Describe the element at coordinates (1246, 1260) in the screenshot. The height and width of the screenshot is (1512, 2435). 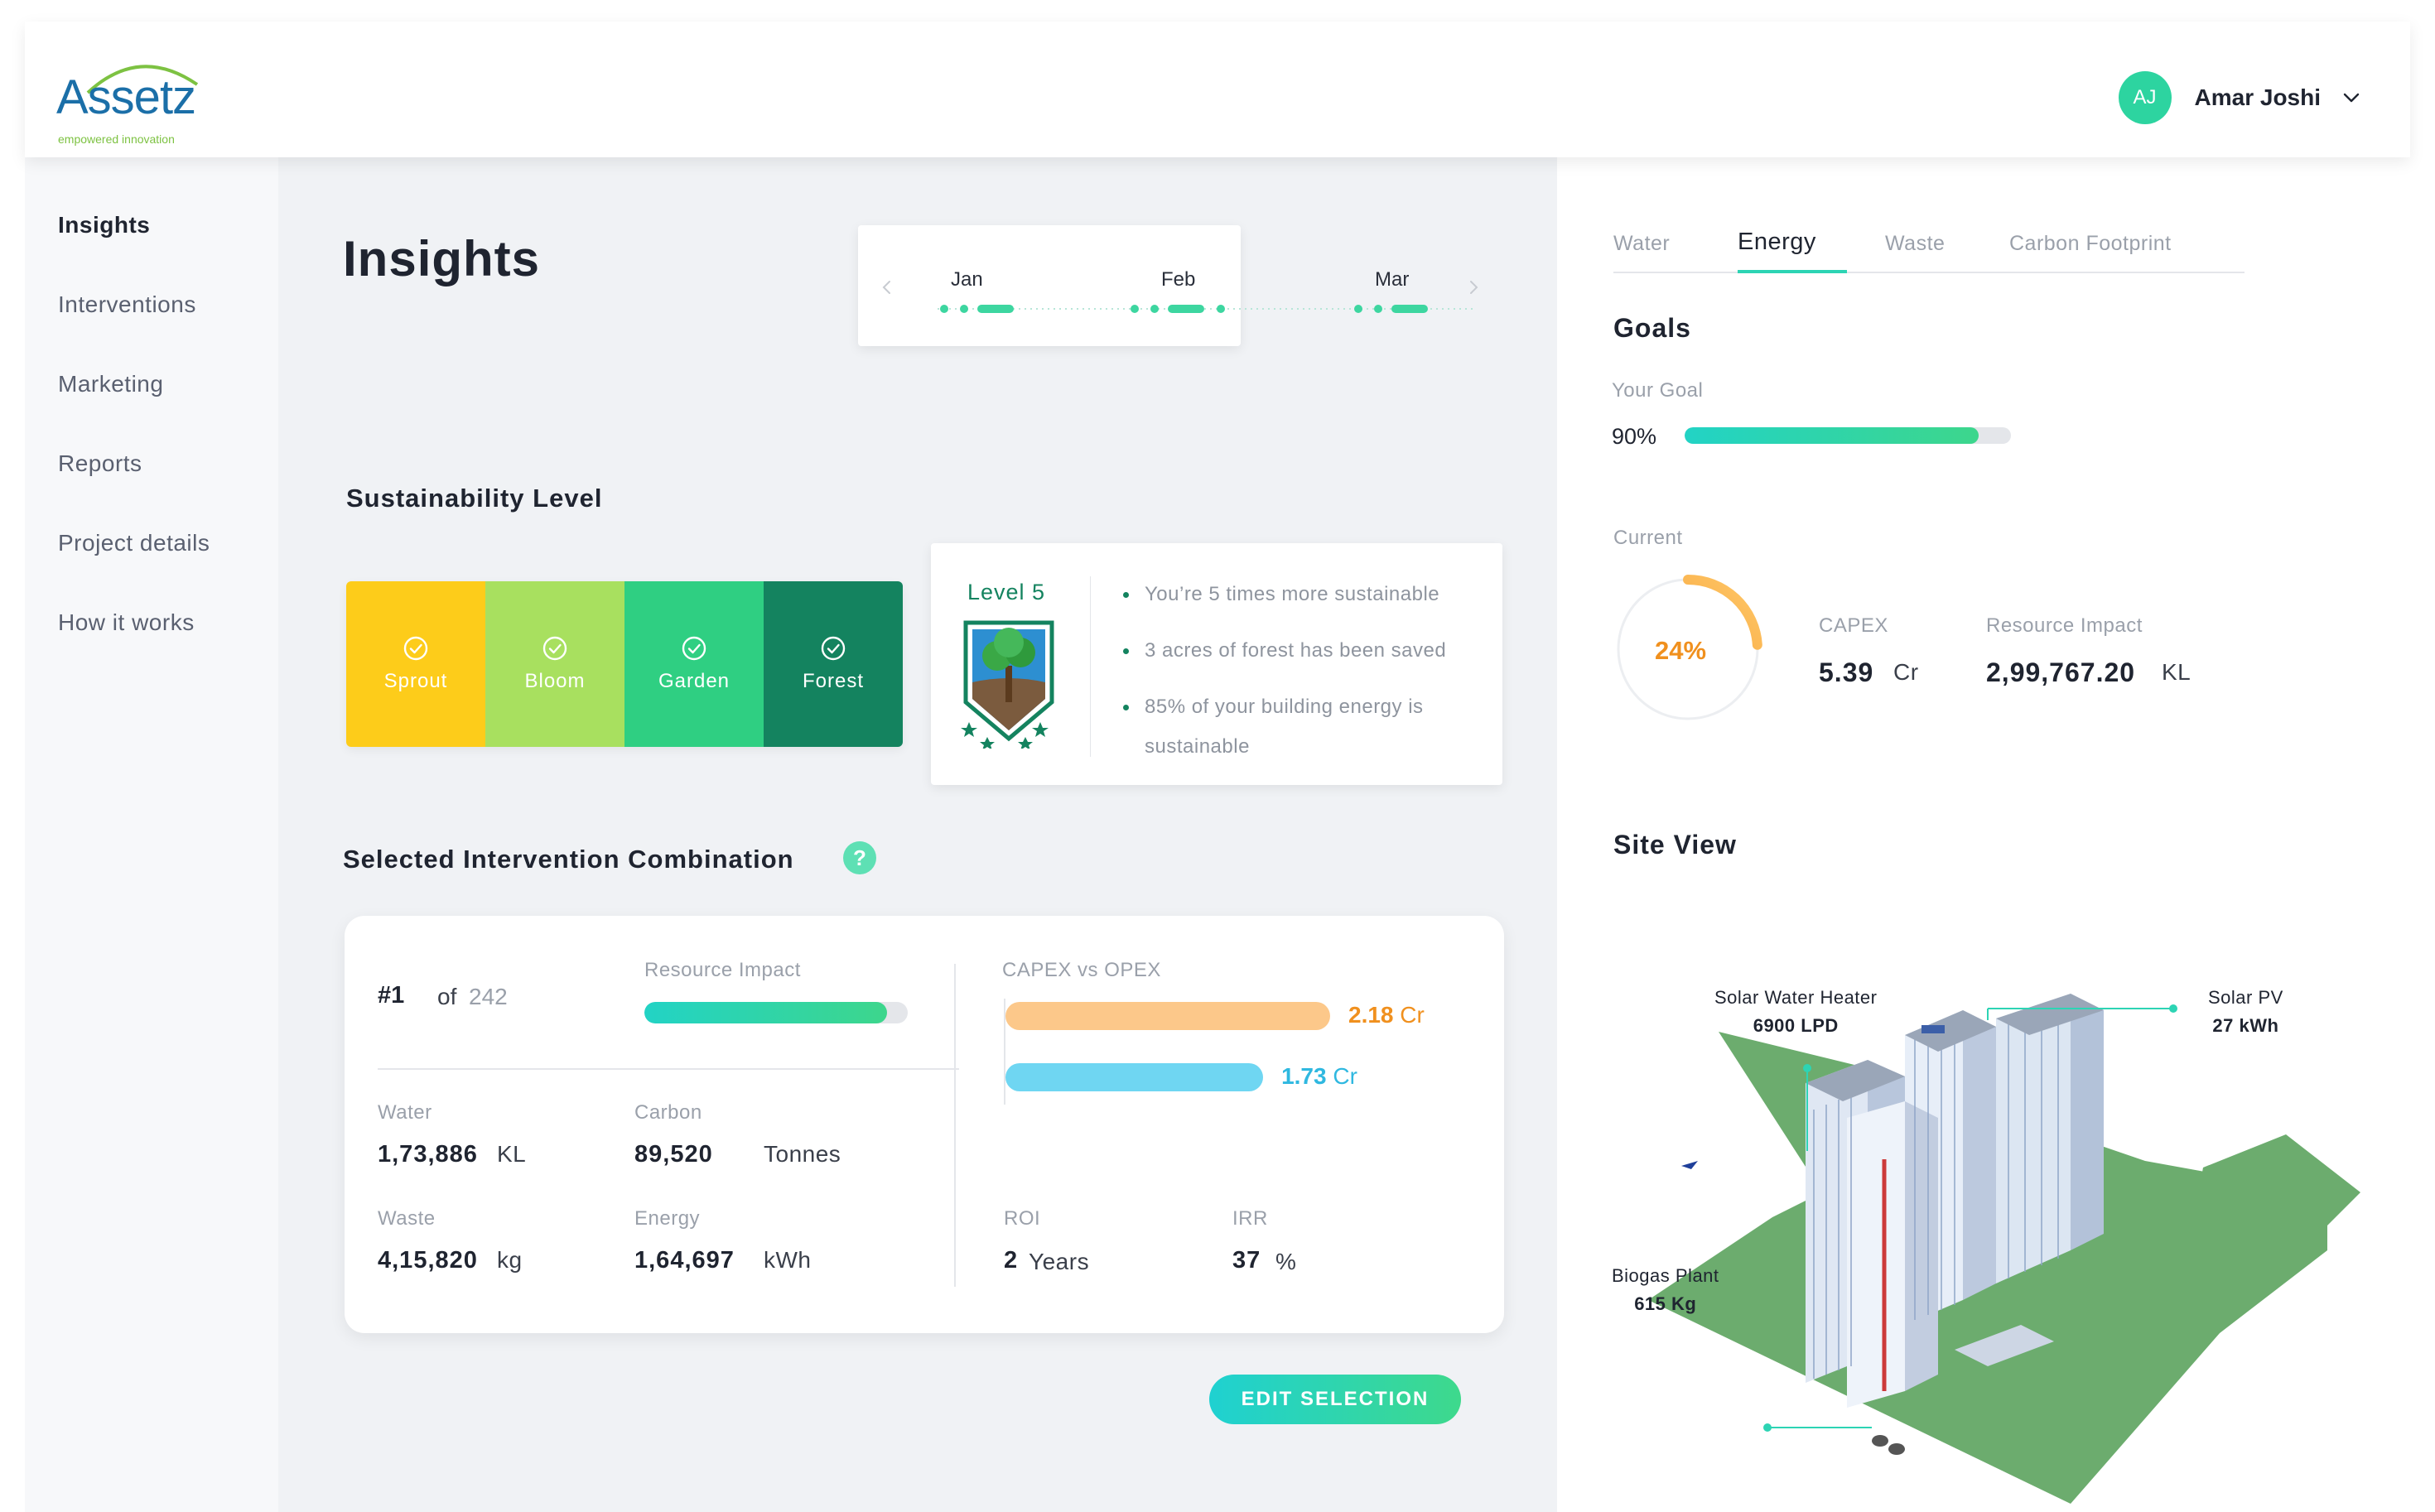
I see `irr-value: 37` at that location.